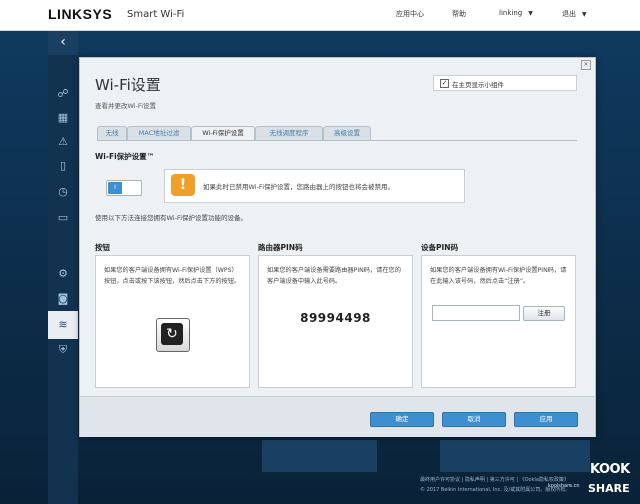  What do you see at coordinates (183, 185) in the screenshot?
I see `exclamation-icon: !` at bounding box center [183, 185].